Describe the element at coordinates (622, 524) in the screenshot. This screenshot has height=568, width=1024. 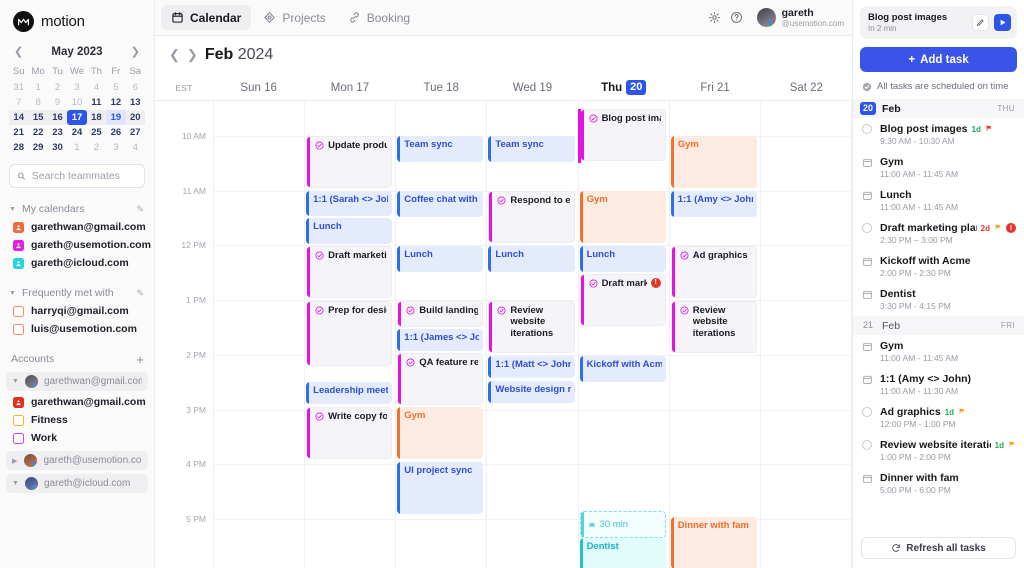
I see `calendar-event: 30 min` at that location.